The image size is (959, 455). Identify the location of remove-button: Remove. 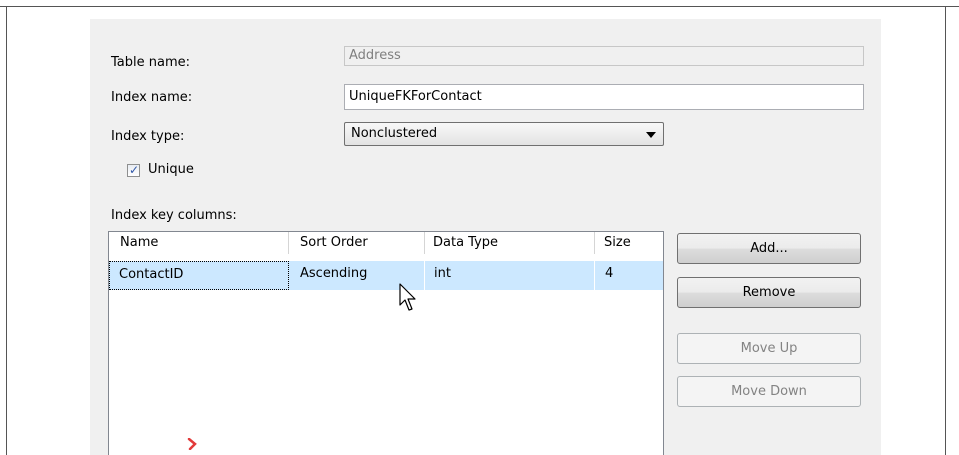
(769, 292).